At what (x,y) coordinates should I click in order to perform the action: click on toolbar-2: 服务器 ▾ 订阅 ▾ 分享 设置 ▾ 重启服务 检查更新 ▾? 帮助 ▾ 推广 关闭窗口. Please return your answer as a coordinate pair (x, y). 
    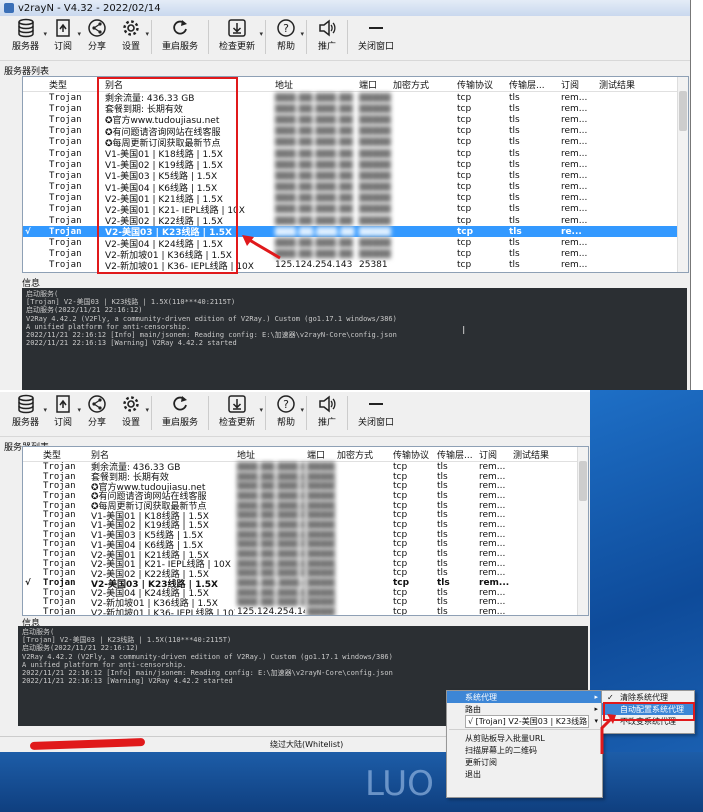
    Looking at the image, I should click on (295, 414).